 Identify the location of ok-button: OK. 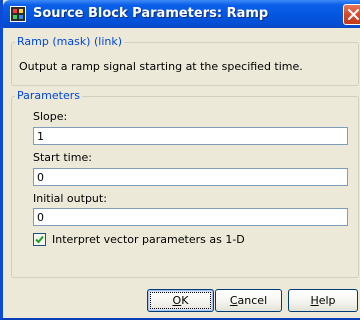
(180, 300).